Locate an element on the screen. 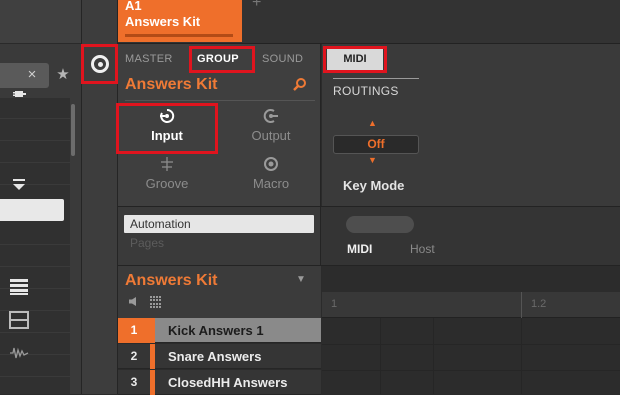  tab-midi: MIDI is located at coordinates (355, 59).